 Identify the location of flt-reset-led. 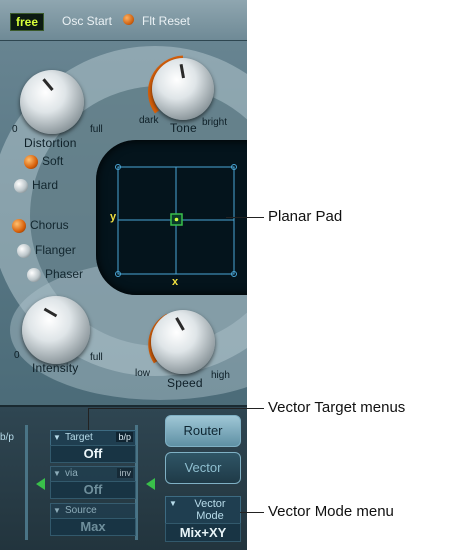
(128, 19).